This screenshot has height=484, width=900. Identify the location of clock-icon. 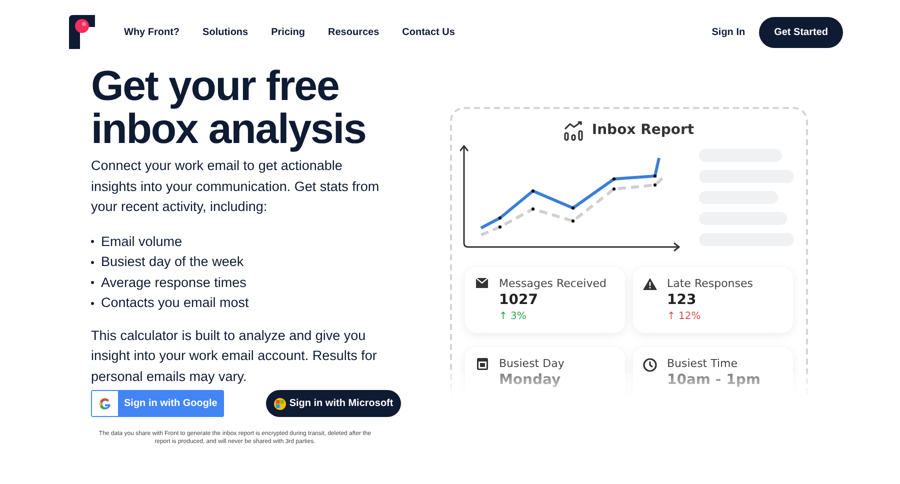
(650, 365).